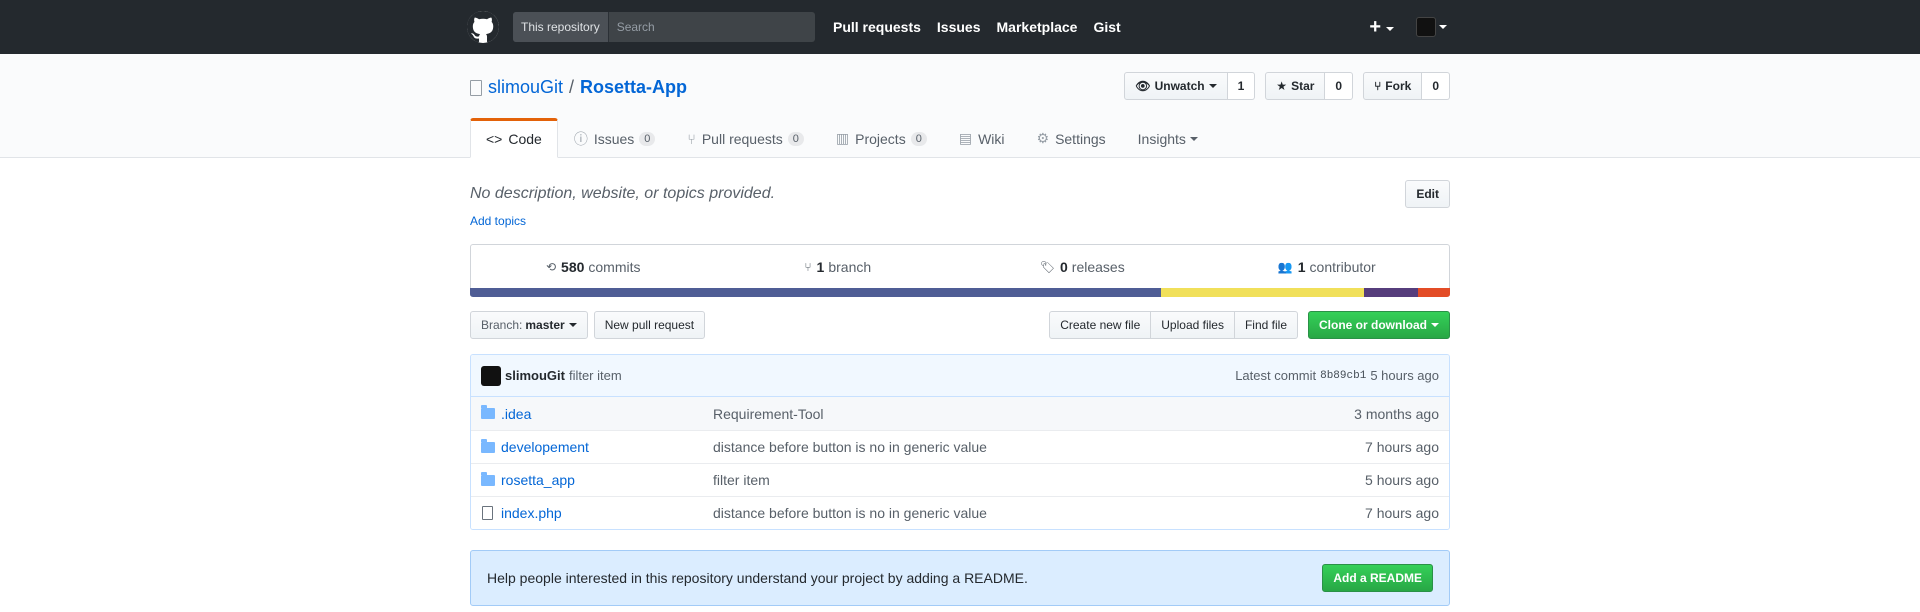  I want to click on tab-pull-requests: ⑂ Pull requests 0, so click(745, 138).